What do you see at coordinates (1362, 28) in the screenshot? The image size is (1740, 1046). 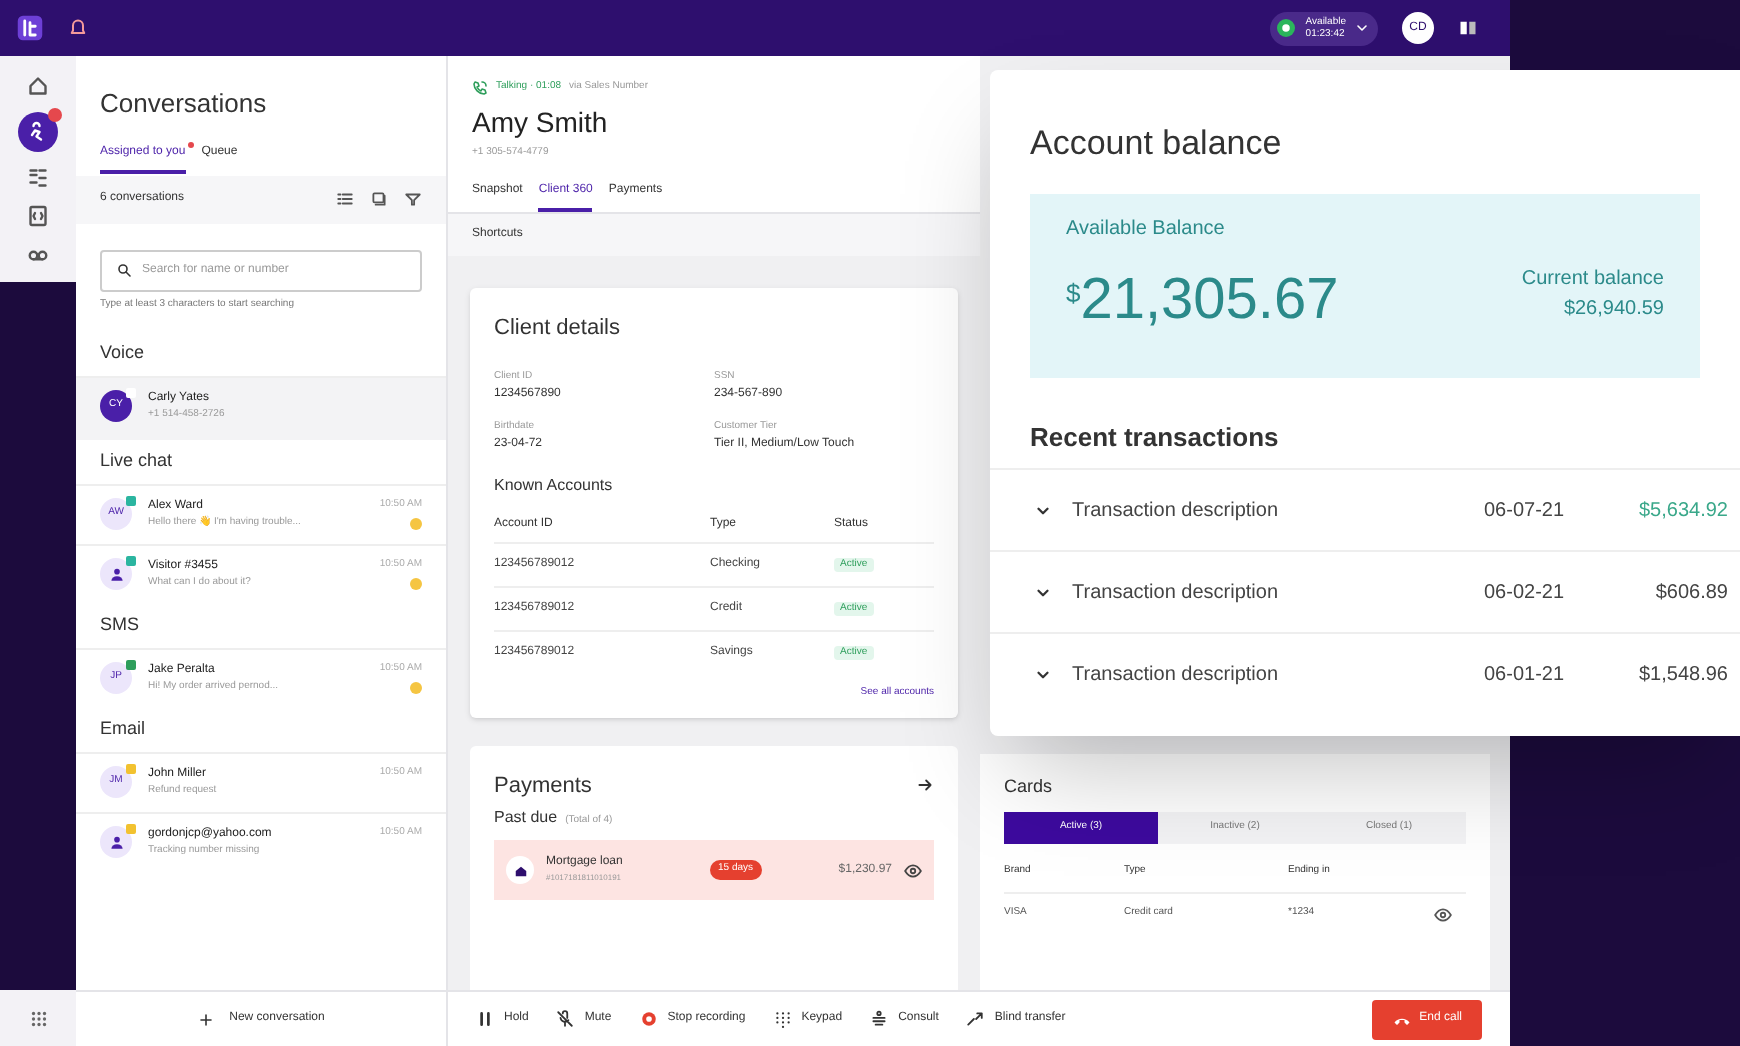 I see `chevron-down-icon` at bounding box center [1362, 28].